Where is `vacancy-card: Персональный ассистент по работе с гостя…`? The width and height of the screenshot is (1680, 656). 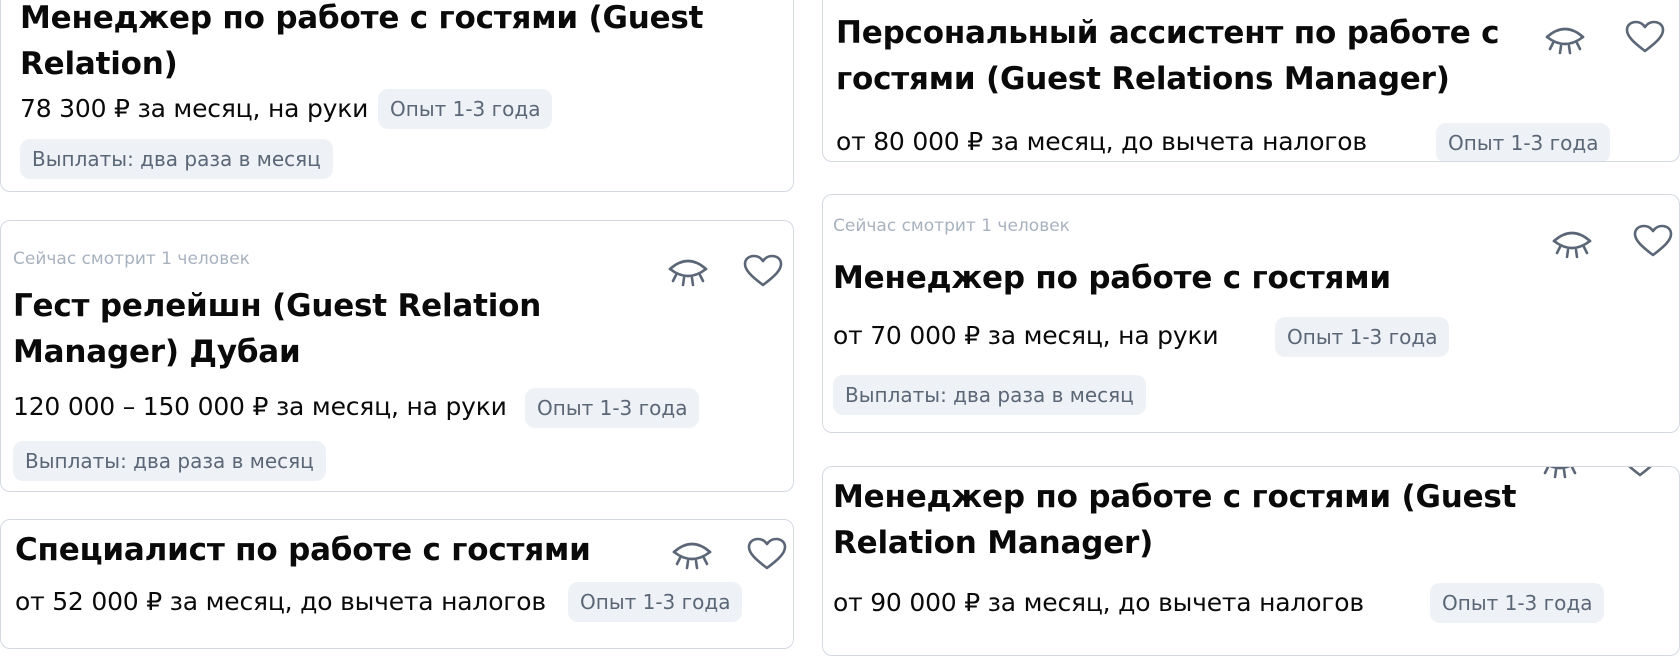 vacancy-card: Персональный ассистент по работе с гостя… is located at coordinates (1251, 81).